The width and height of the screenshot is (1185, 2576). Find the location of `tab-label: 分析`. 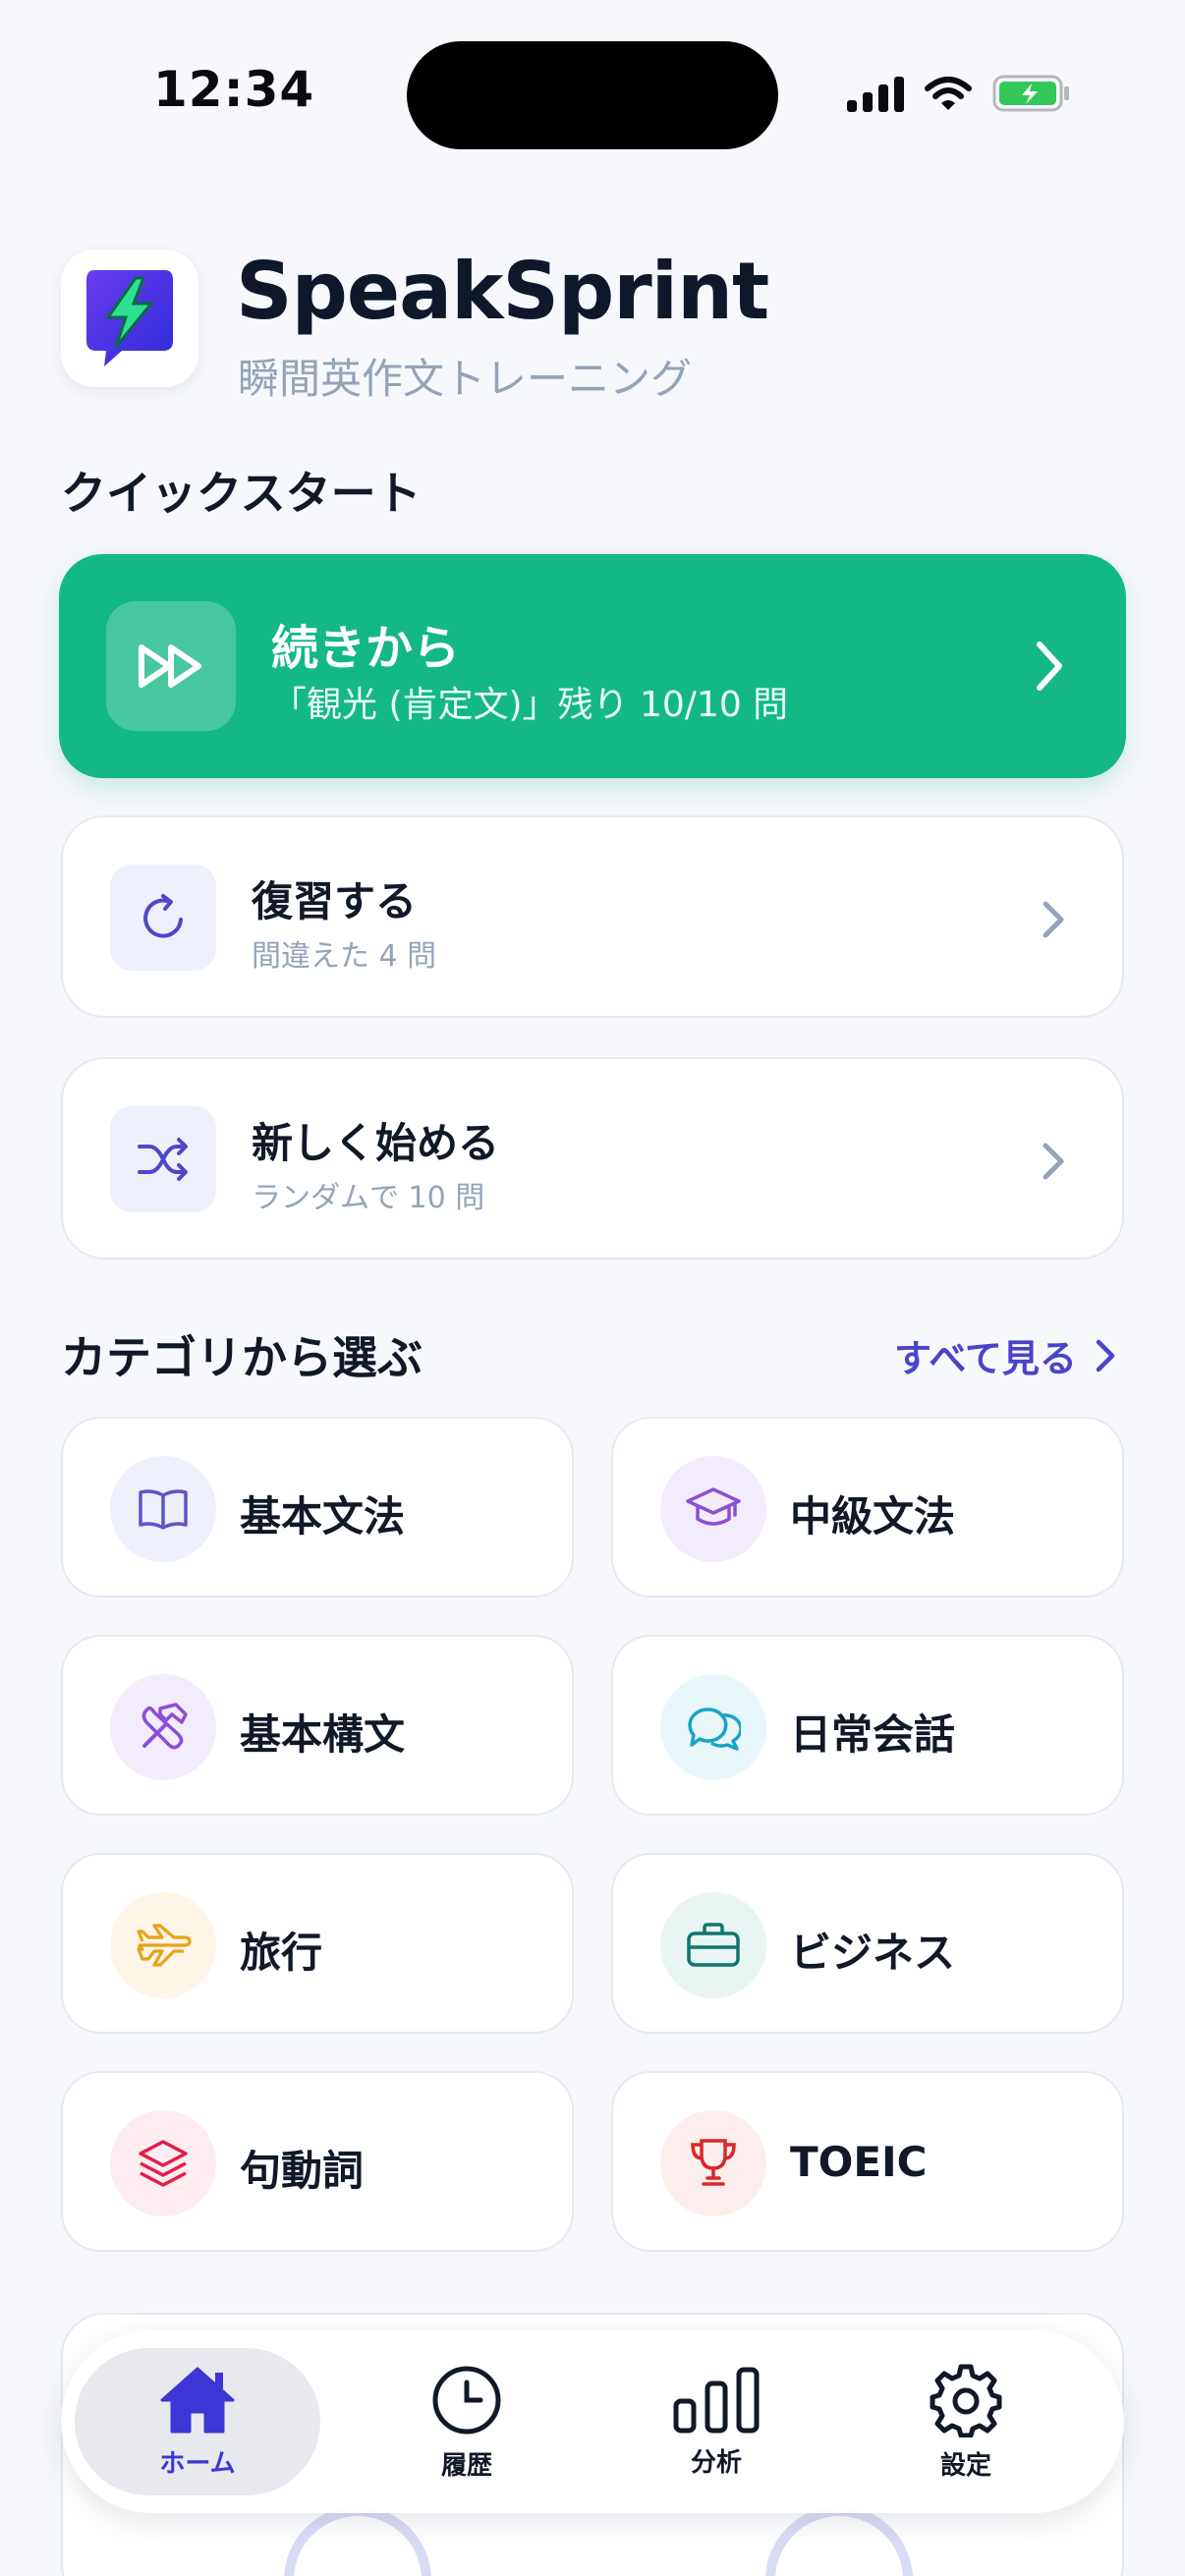

tab-label: 分析 is located at coordinates (716, 2462).